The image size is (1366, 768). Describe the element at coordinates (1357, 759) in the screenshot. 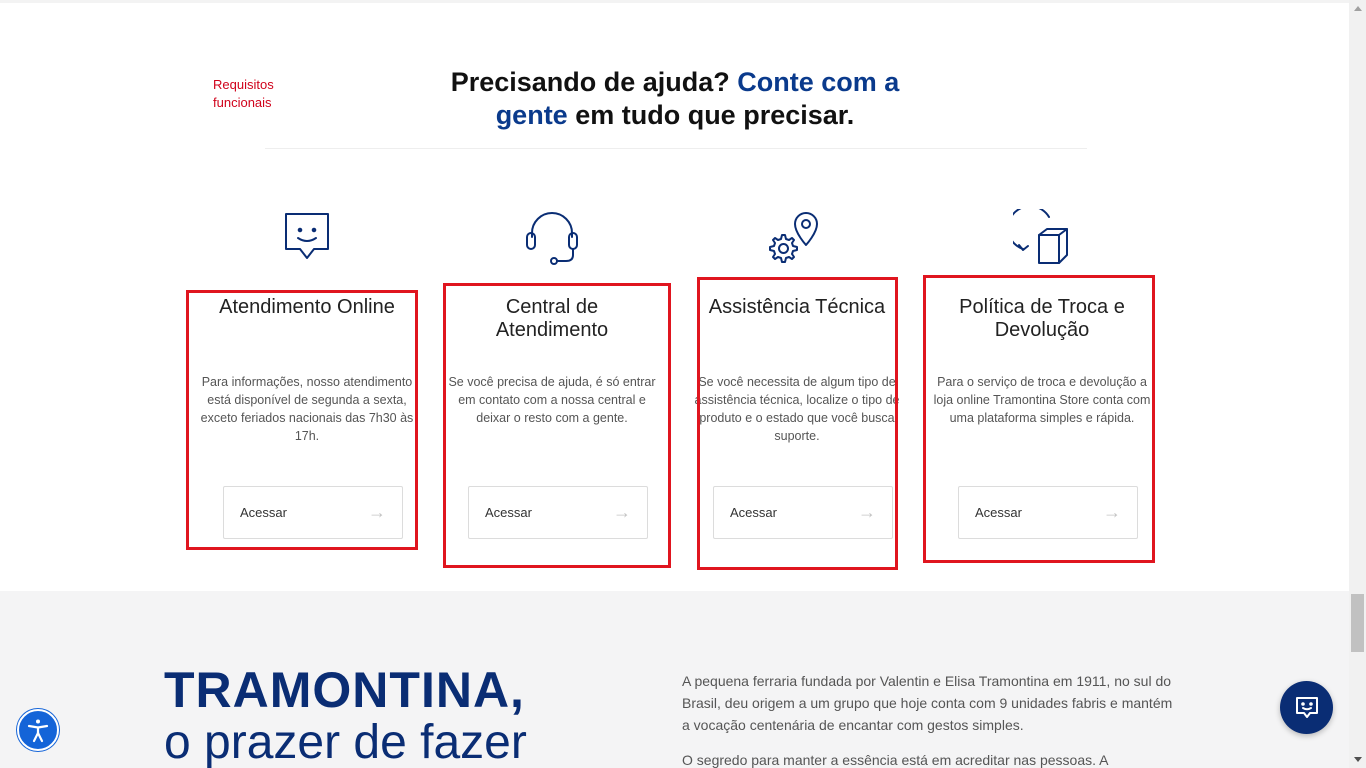

I see `scroll-down-arrow-icon` at that location.